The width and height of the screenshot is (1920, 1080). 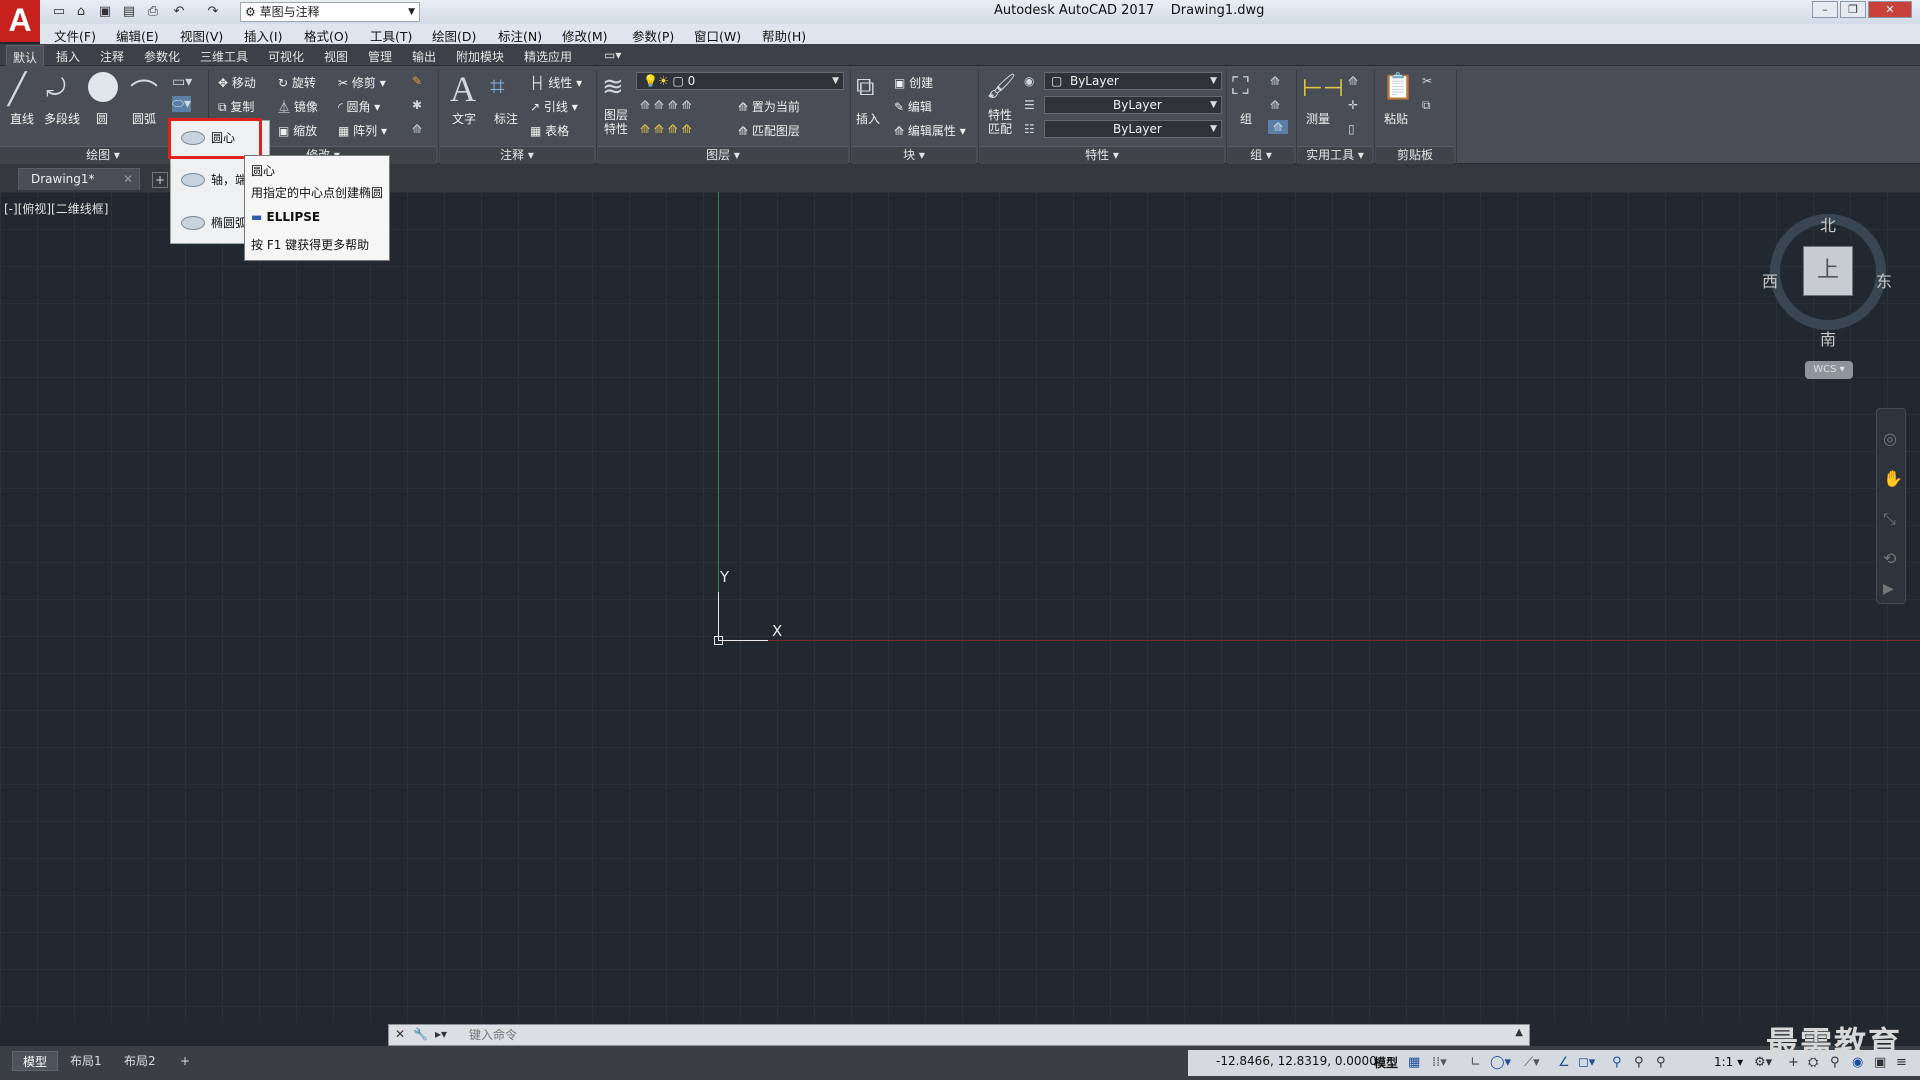 What do you see at coordinates (740, 81) in the screenshot?
I see `layer-dropdown: 💡☀ ▢ 0 ▼` at bounding box center [740, 81].